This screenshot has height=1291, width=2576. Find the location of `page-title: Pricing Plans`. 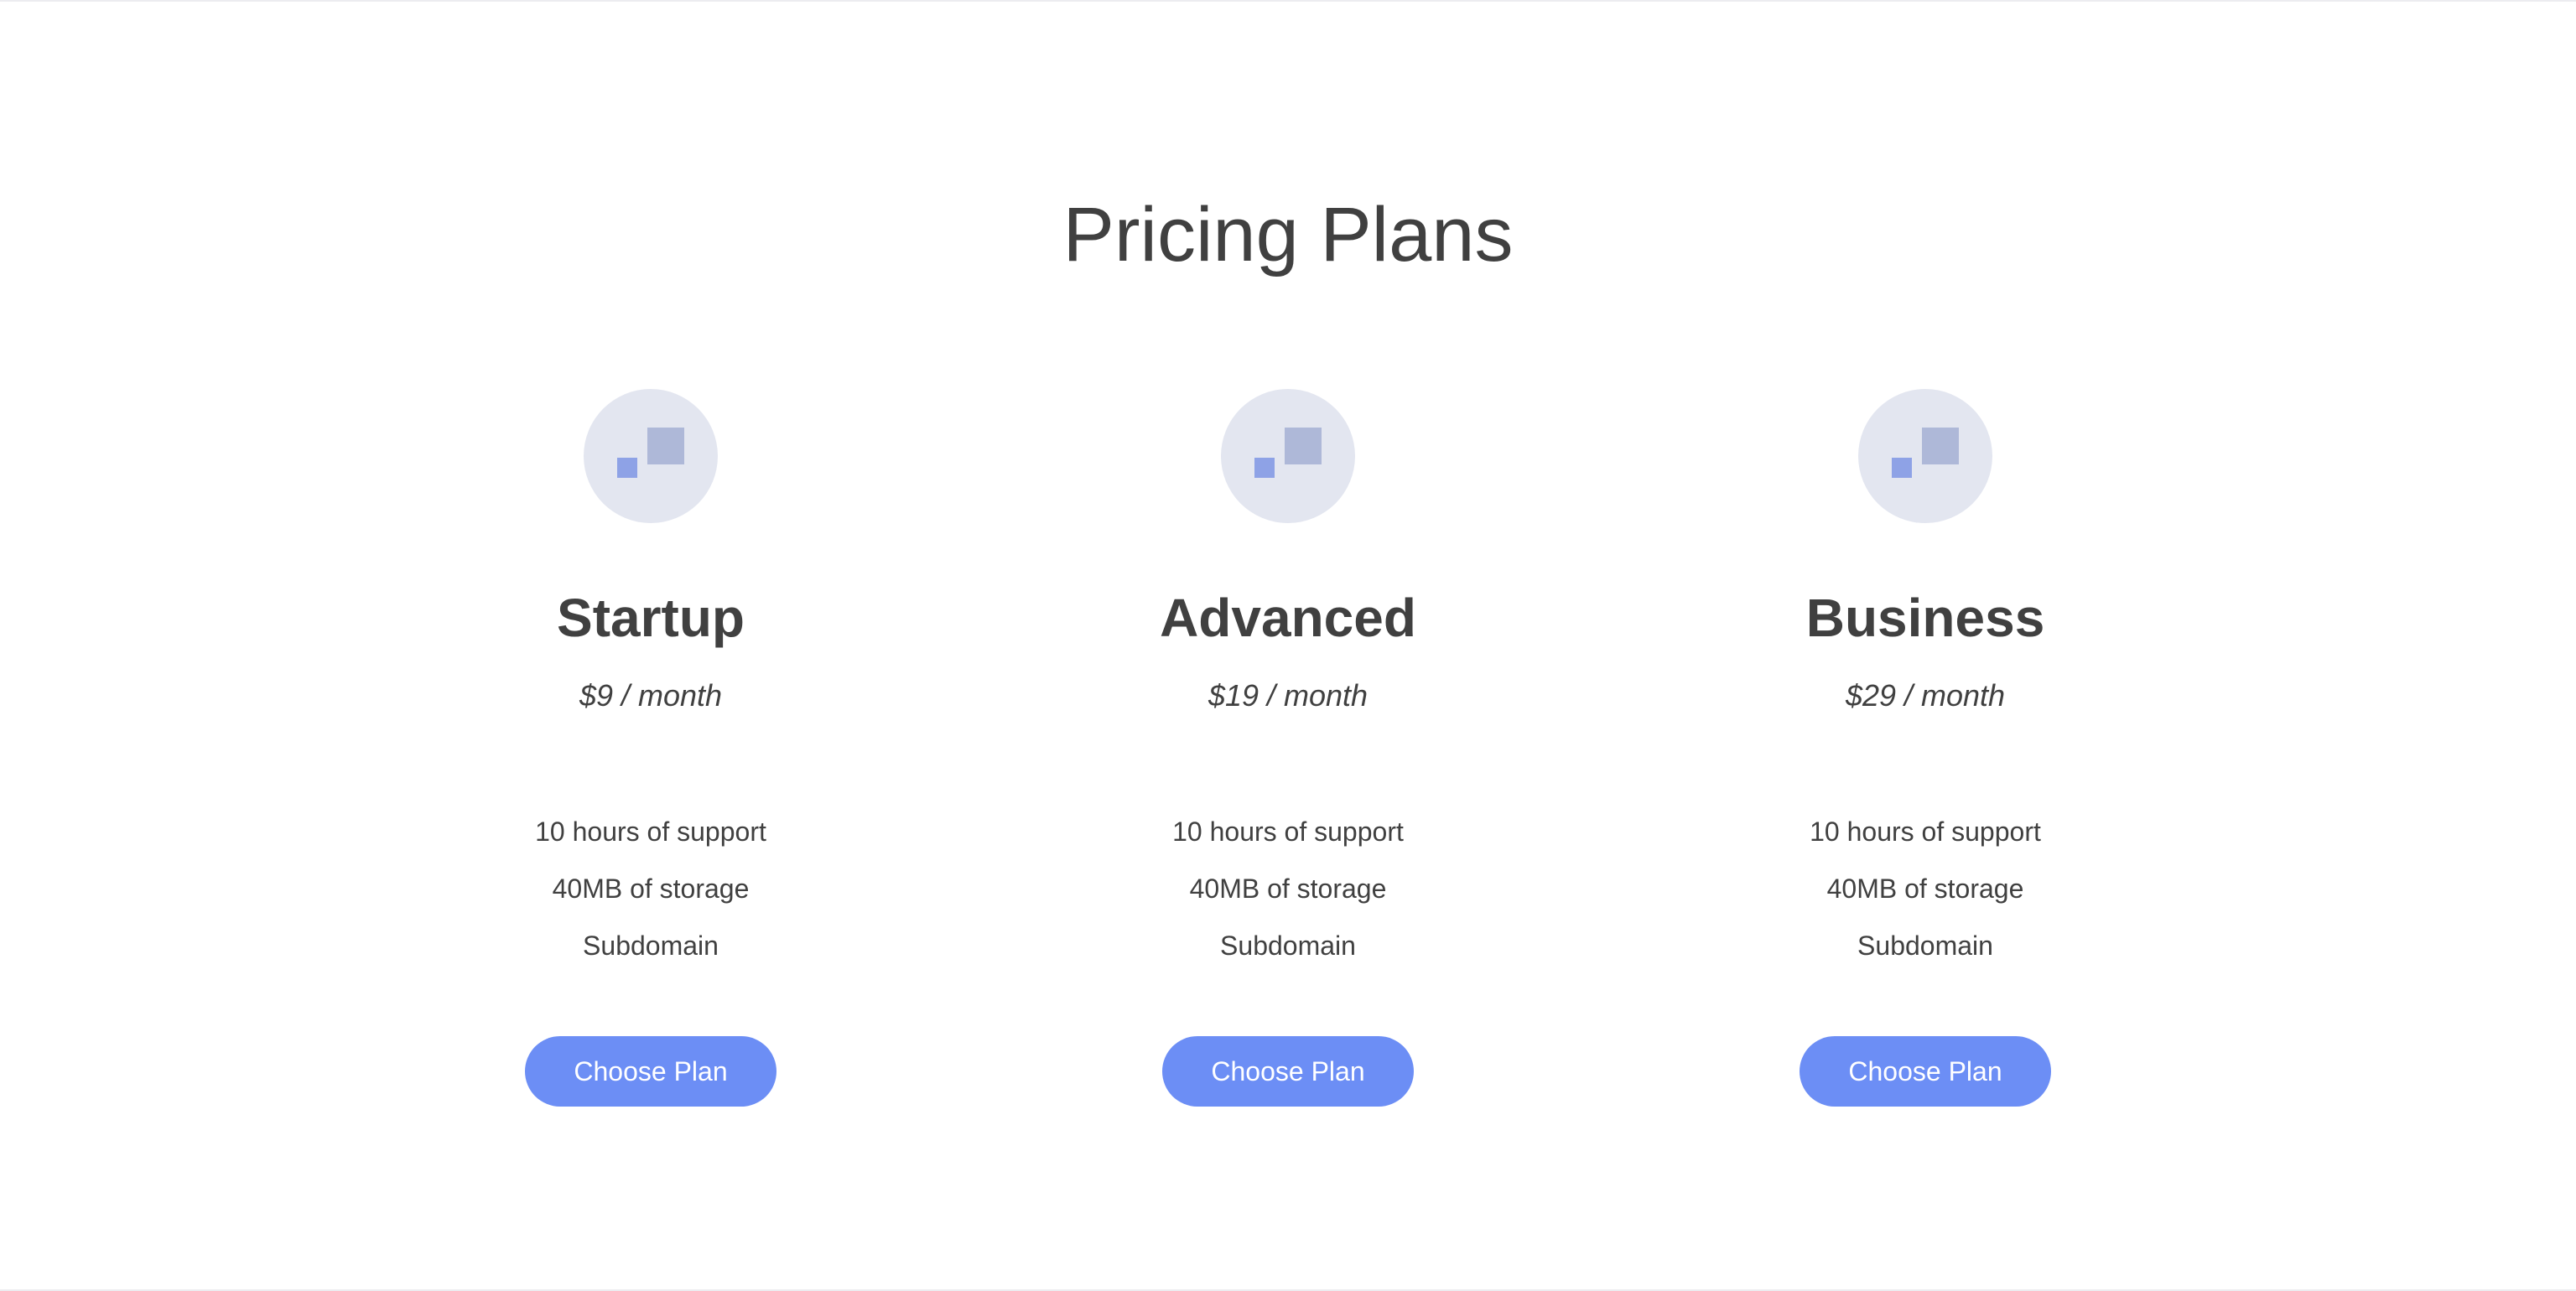

page-title: Pricing Plans is located at coordinates (1288, 235).